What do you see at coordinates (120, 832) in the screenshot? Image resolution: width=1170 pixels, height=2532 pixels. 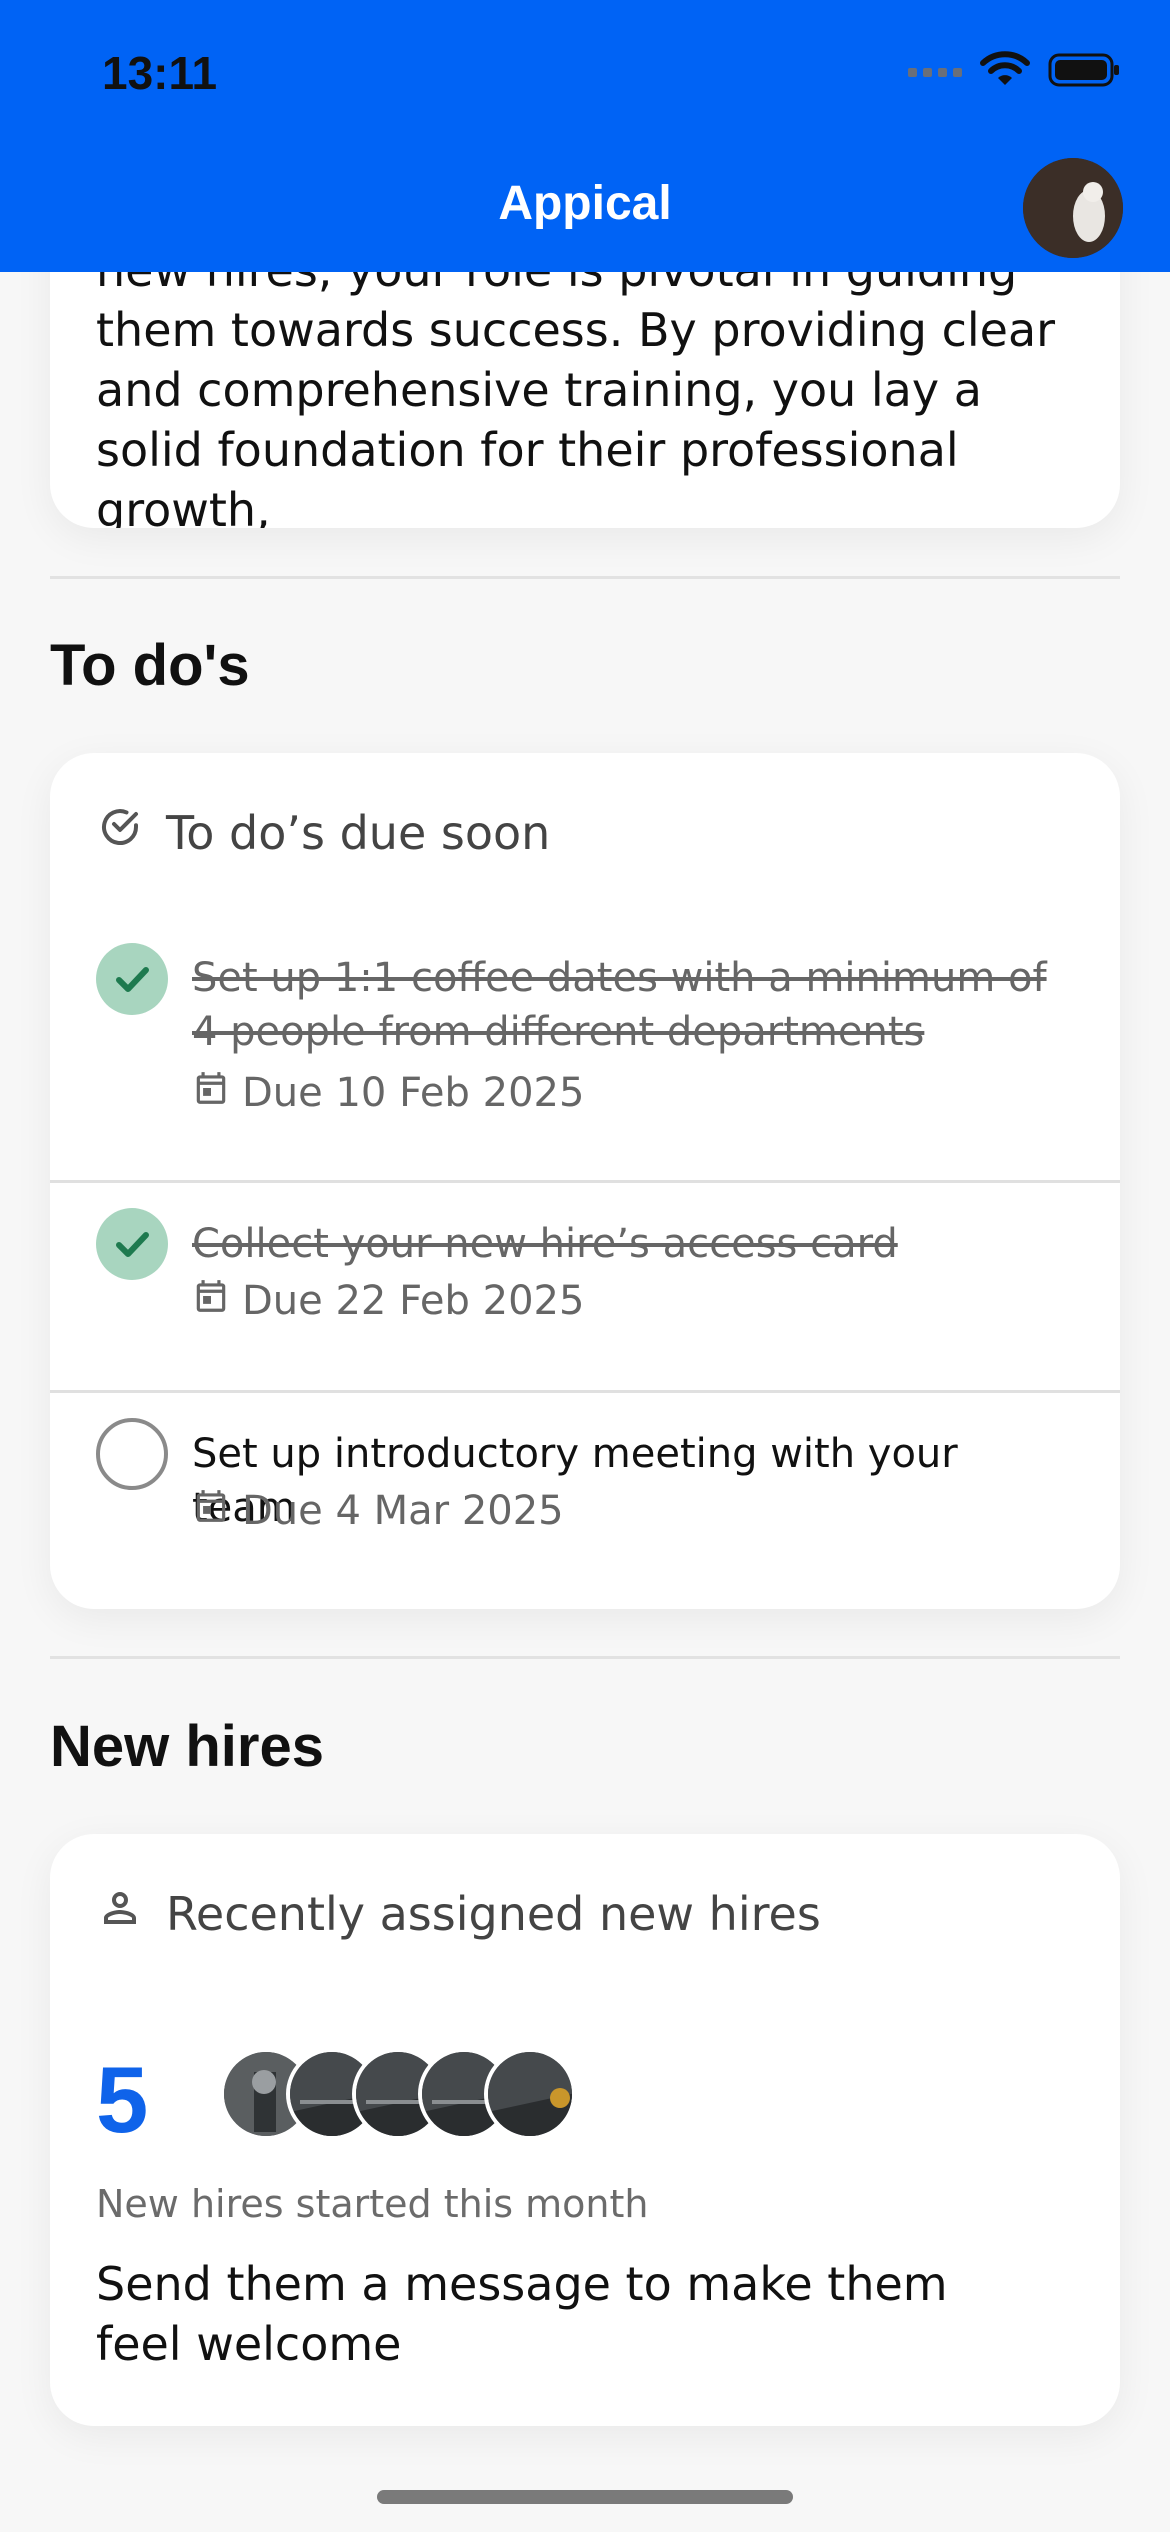 I see `check-circle-icon` at bounding box center [120, 832].